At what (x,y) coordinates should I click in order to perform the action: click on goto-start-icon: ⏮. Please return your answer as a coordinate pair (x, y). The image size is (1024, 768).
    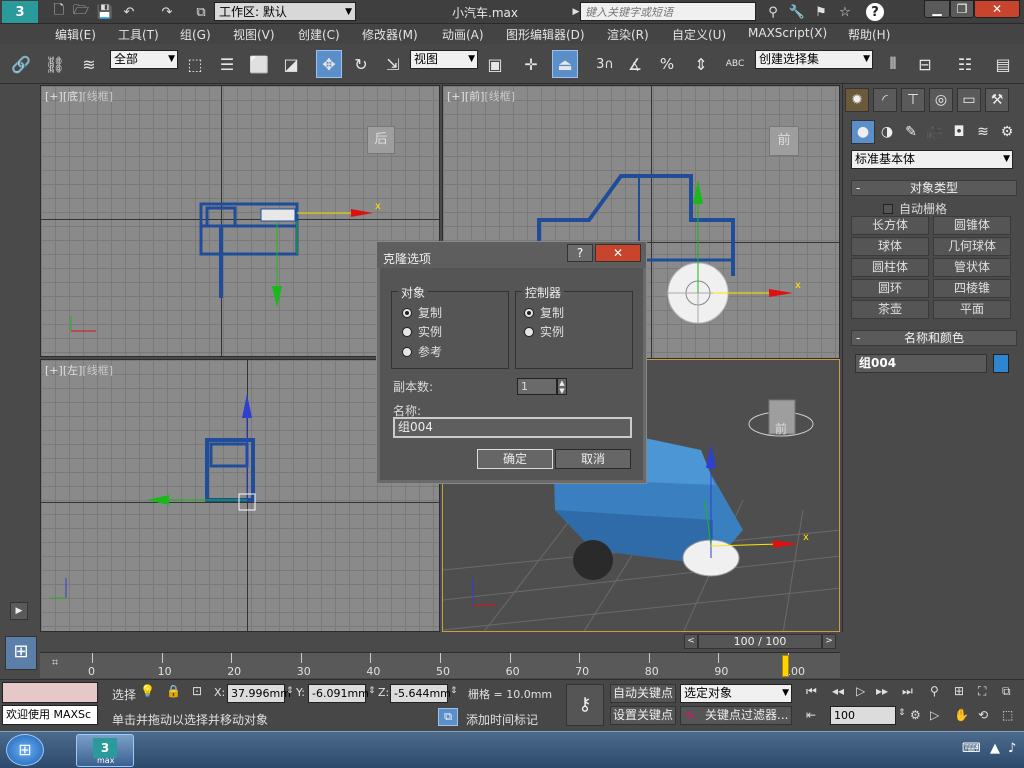
    Looking at the image, I should click on (811, 691).